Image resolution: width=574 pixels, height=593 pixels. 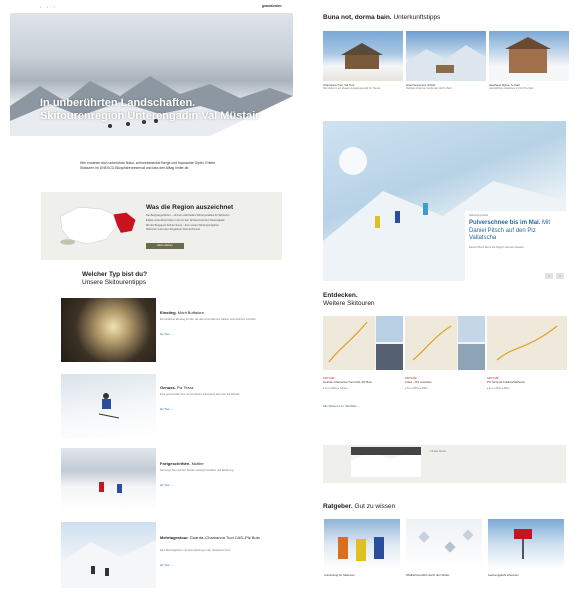 What do you see at coordinates (115, 274) in the screenshot?
I see `types-heading-bold: Welcher Typ bist du?` at bounding box center [115, 274].